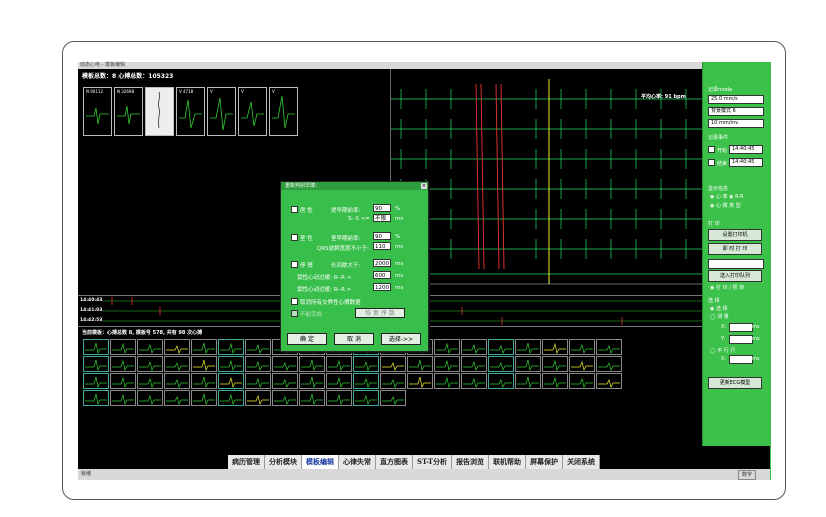 This screenshot has height=517, width=826. I want to click on tab-histogram: 直方图表, so click(394, 462).